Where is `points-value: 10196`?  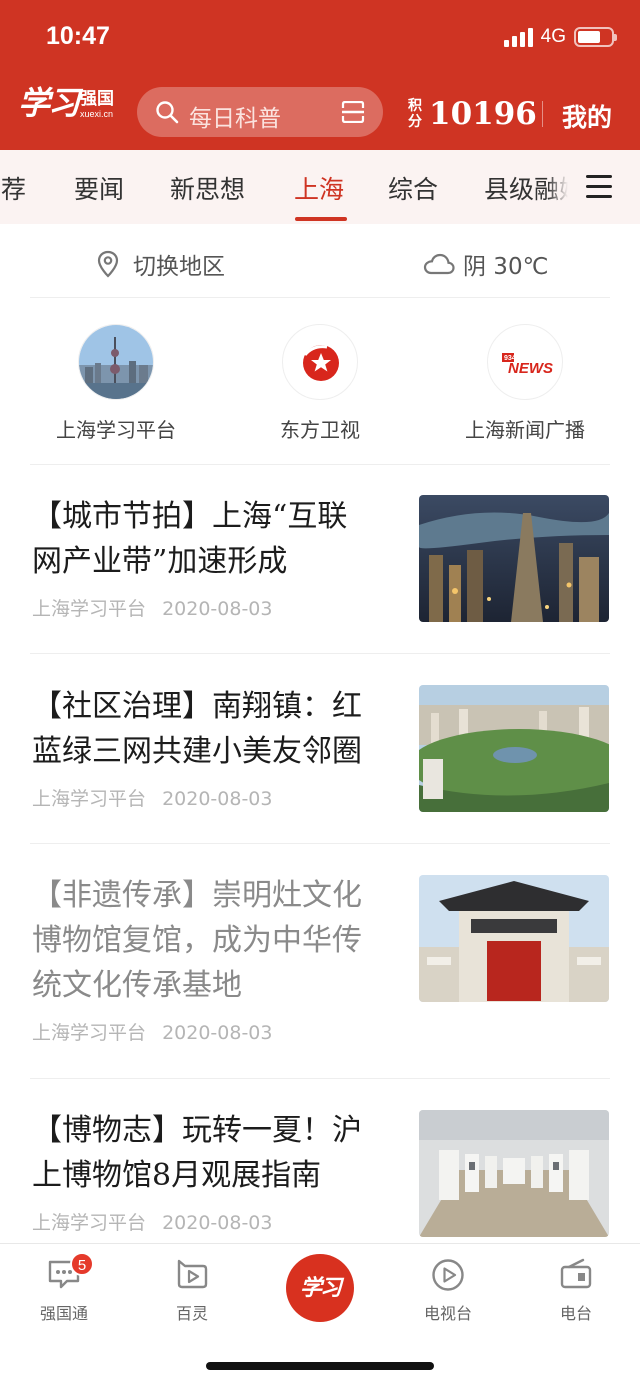
points-value: 10196 is located at coordinates (483, 114).